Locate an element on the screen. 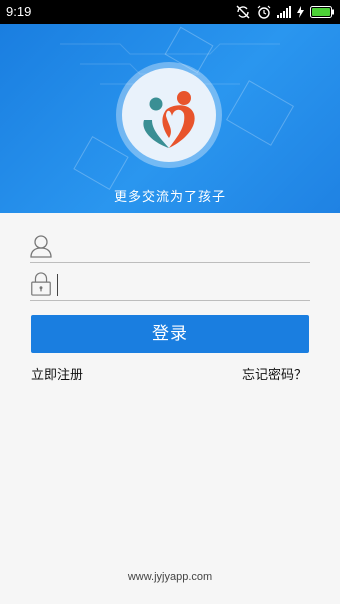 The width and height of the screenshot is (340, 604). alarm-icon is located at coordinates (264, 12).